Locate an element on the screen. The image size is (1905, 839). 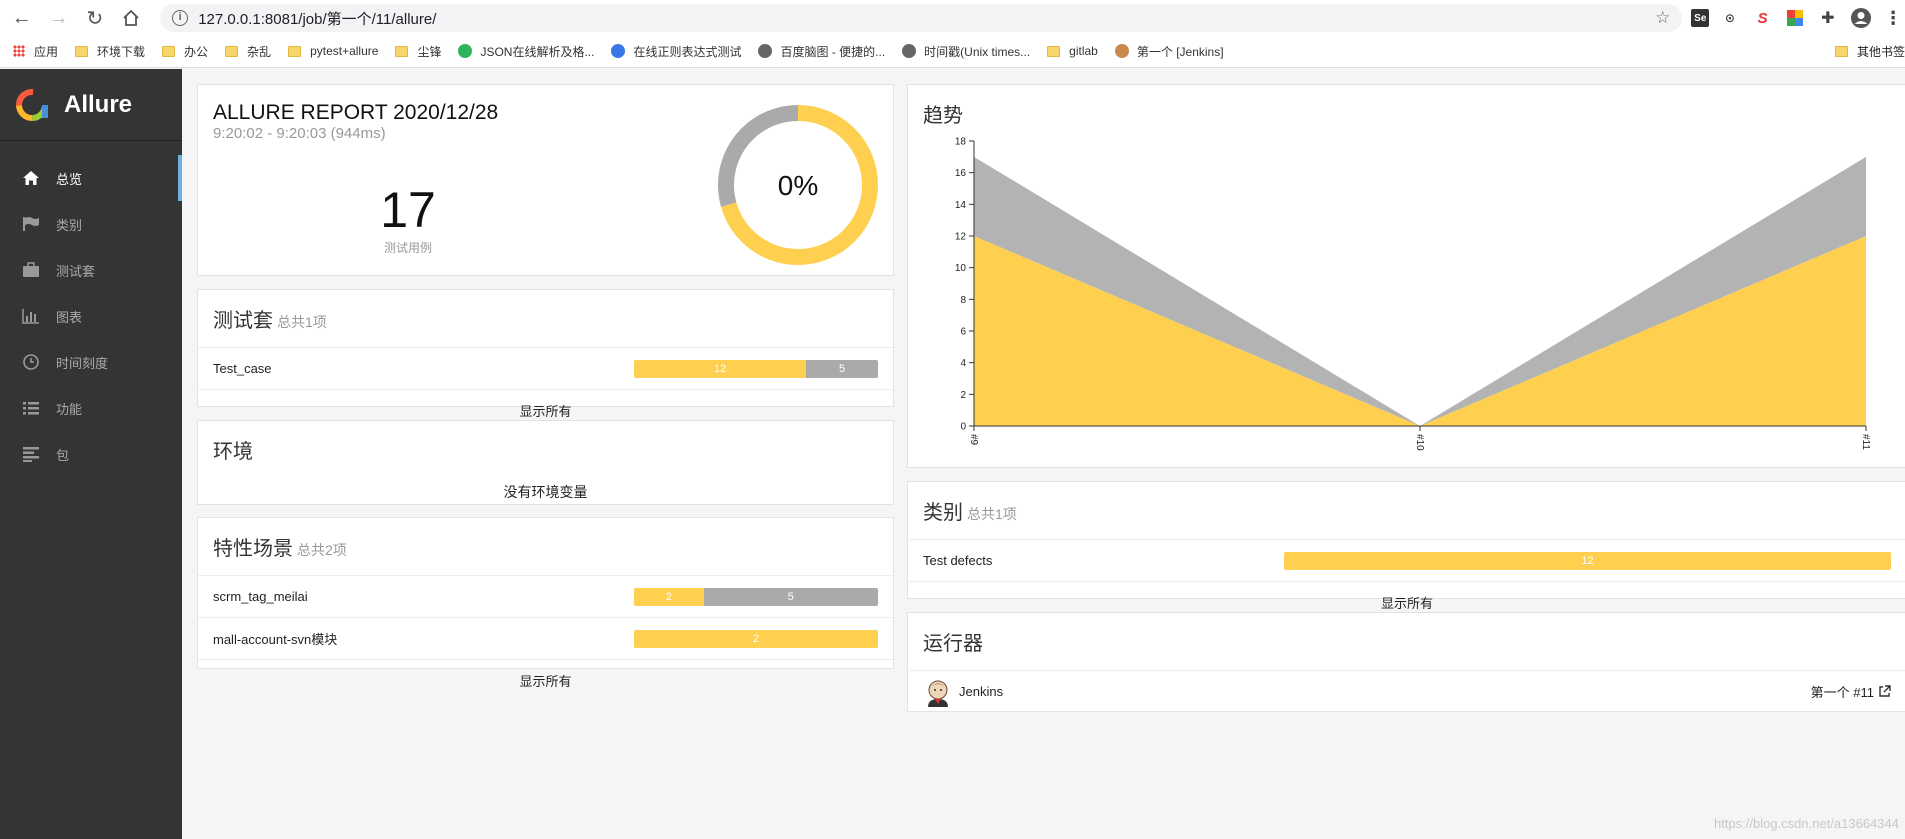
colorful-square-icon is located at coordinates (1795, 18).